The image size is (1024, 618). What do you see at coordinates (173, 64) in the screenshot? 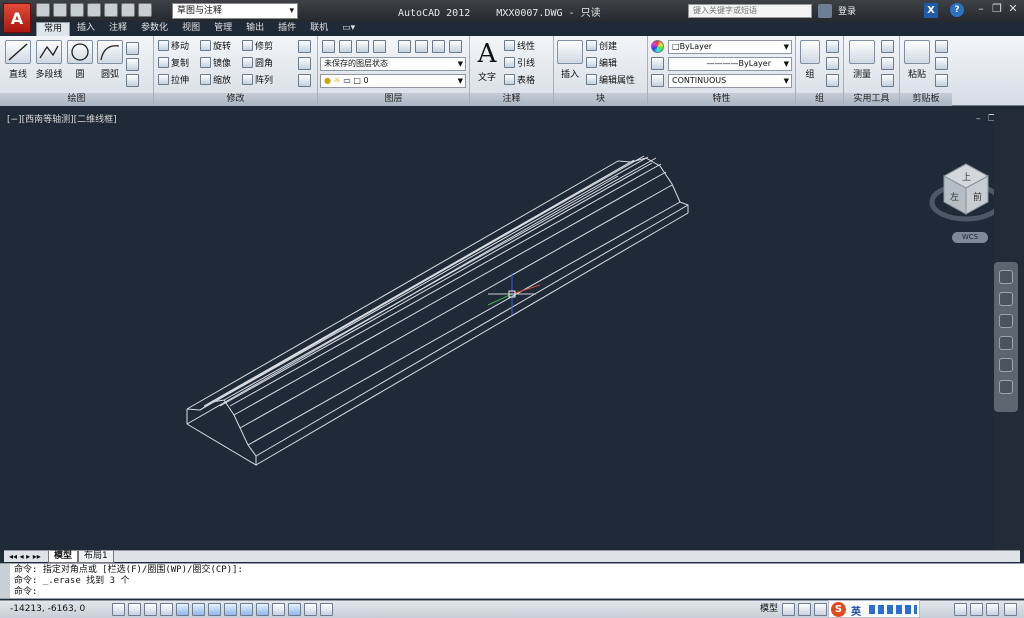
I see `copy-button: 复制` at bounding box center [173, 64].